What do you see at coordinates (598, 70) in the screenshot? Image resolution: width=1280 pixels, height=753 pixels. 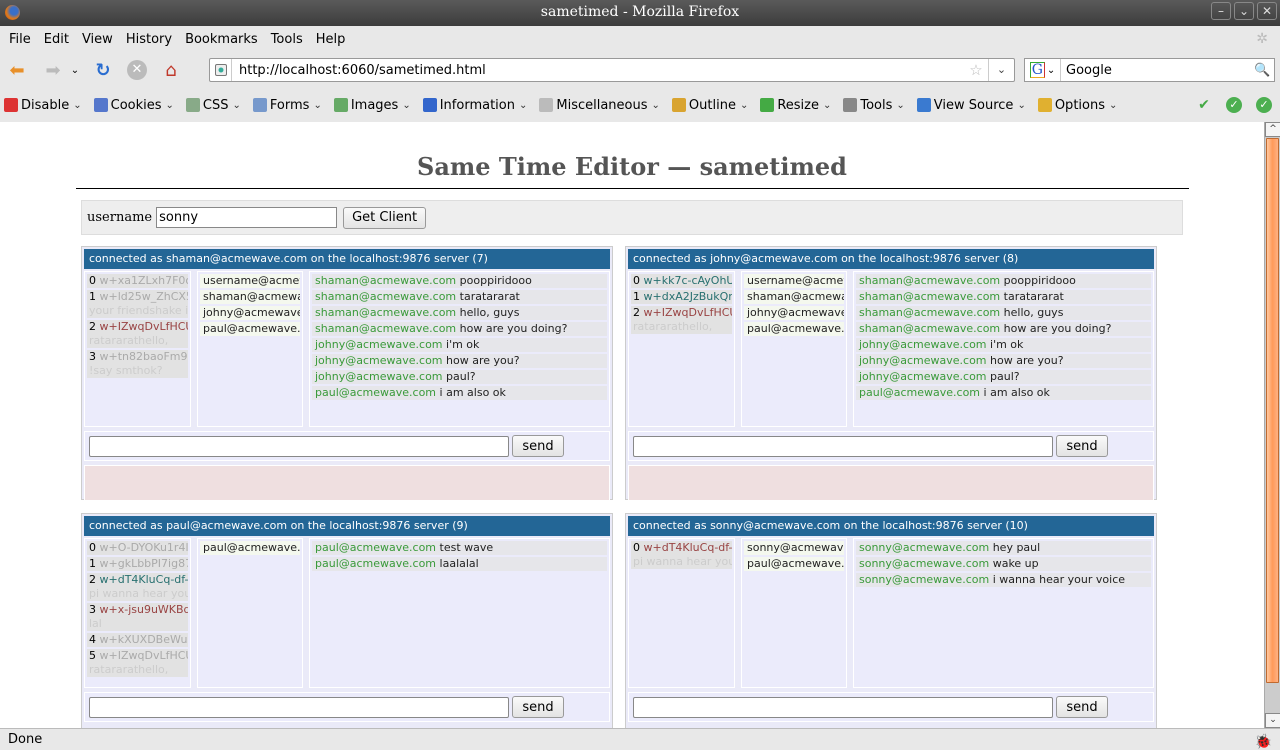 I see `url-input: http://localhost:6060/sametimed.html` at bounding box center [598, 70].